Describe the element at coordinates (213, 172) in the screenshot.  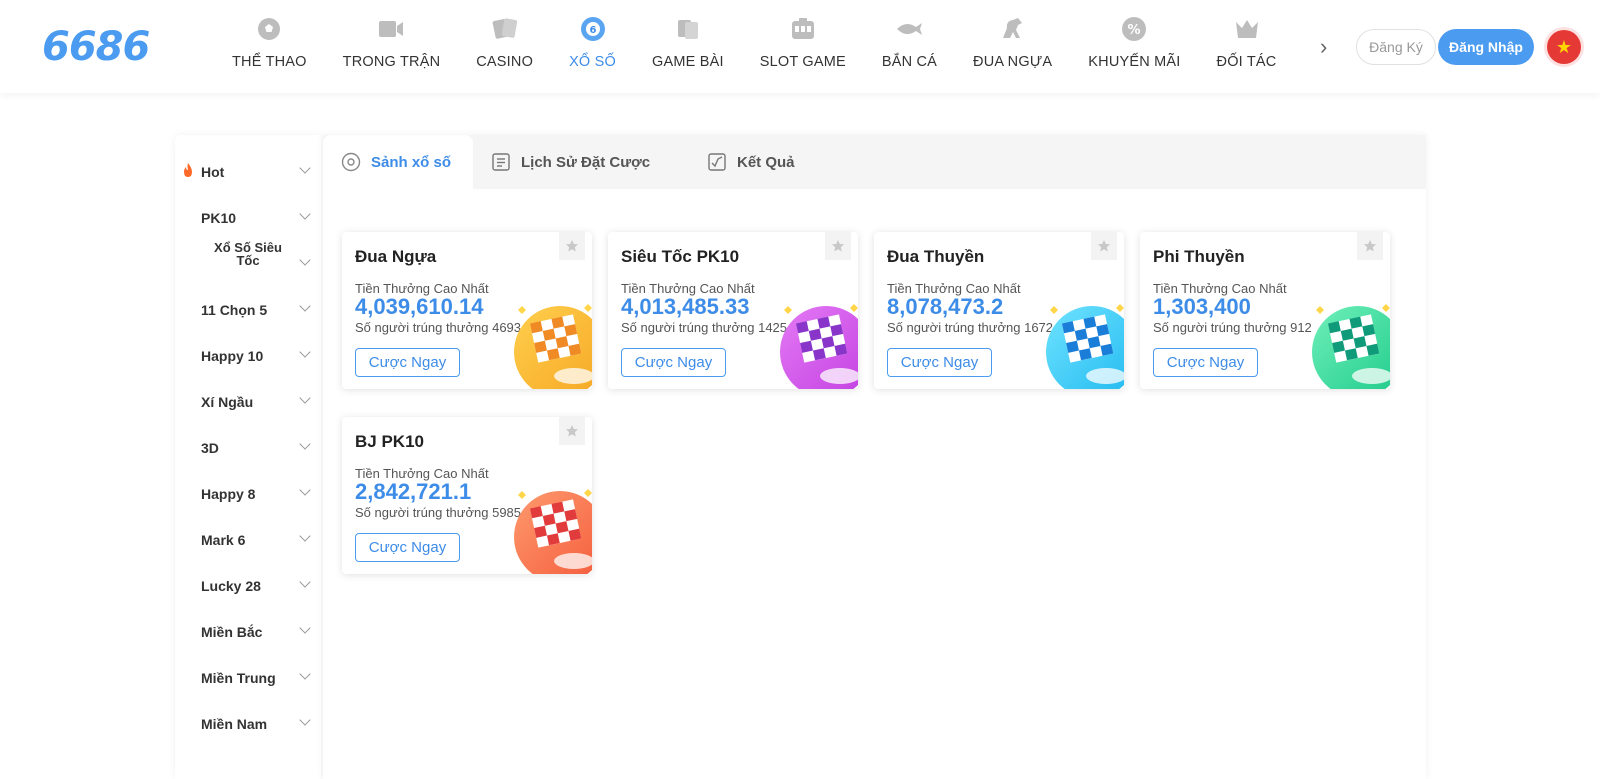
I see `sidebar-item-label: Hot` at that location.